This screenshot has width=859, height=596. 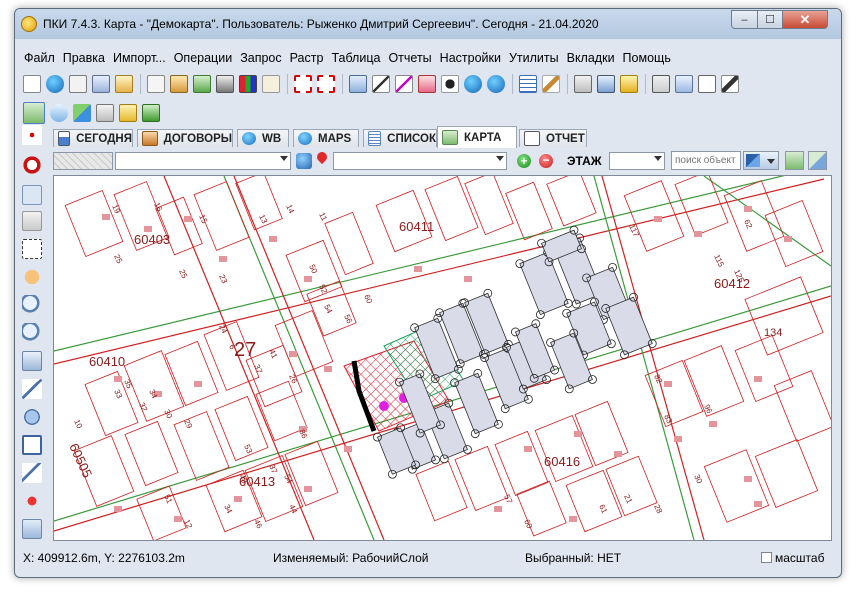 I want to click on print-icon, so click(x=156, y=84).